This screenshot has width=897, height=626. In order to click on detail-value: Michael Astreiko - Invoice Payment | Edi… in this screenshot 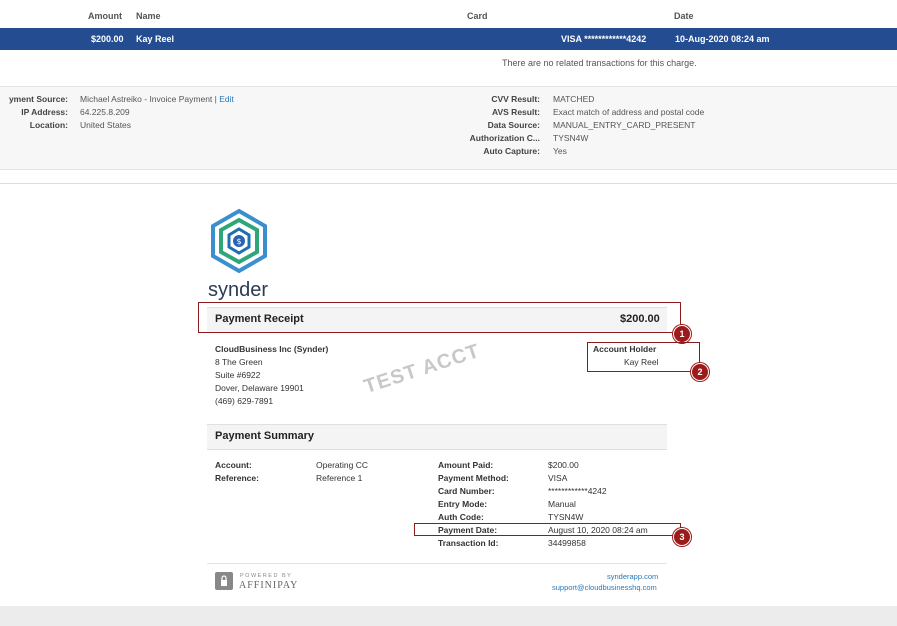, I will do `click(157, 99)`.